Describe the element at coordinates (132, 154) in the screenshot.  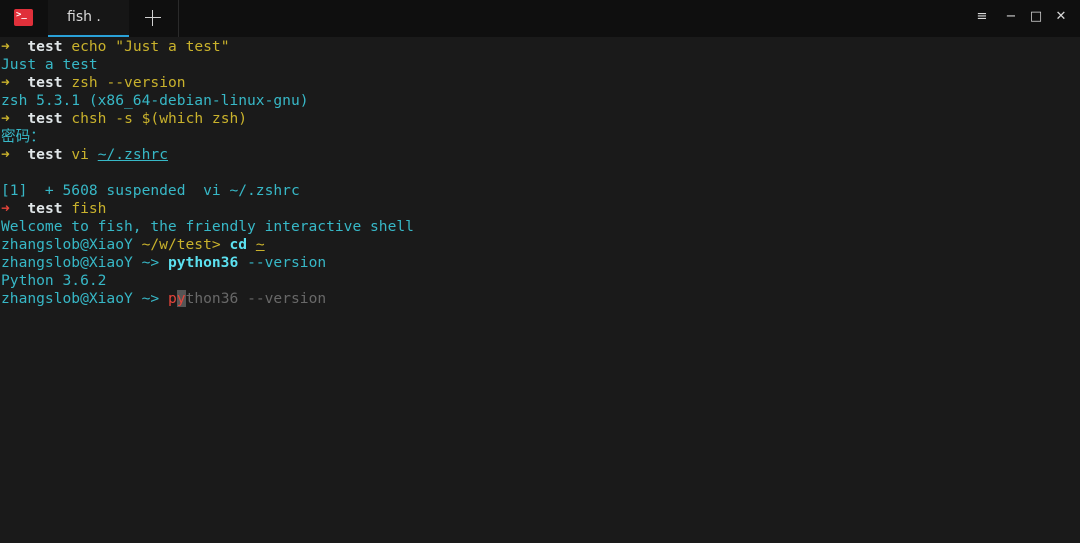
I see `command-path-arg: ~/.zshrc` at that location.